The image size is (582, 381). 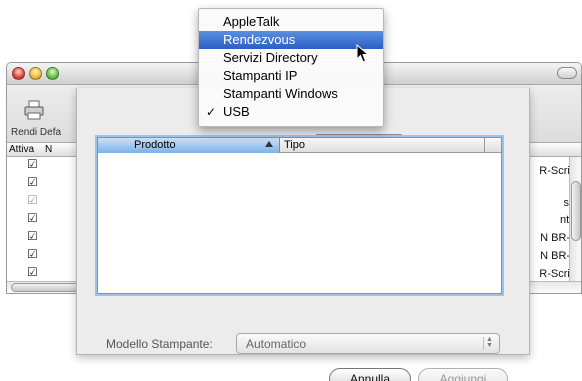 What do you see at coordinates (48, 149) in the screenshot?
I see `column-name: N` at bounding box center [48, 149].